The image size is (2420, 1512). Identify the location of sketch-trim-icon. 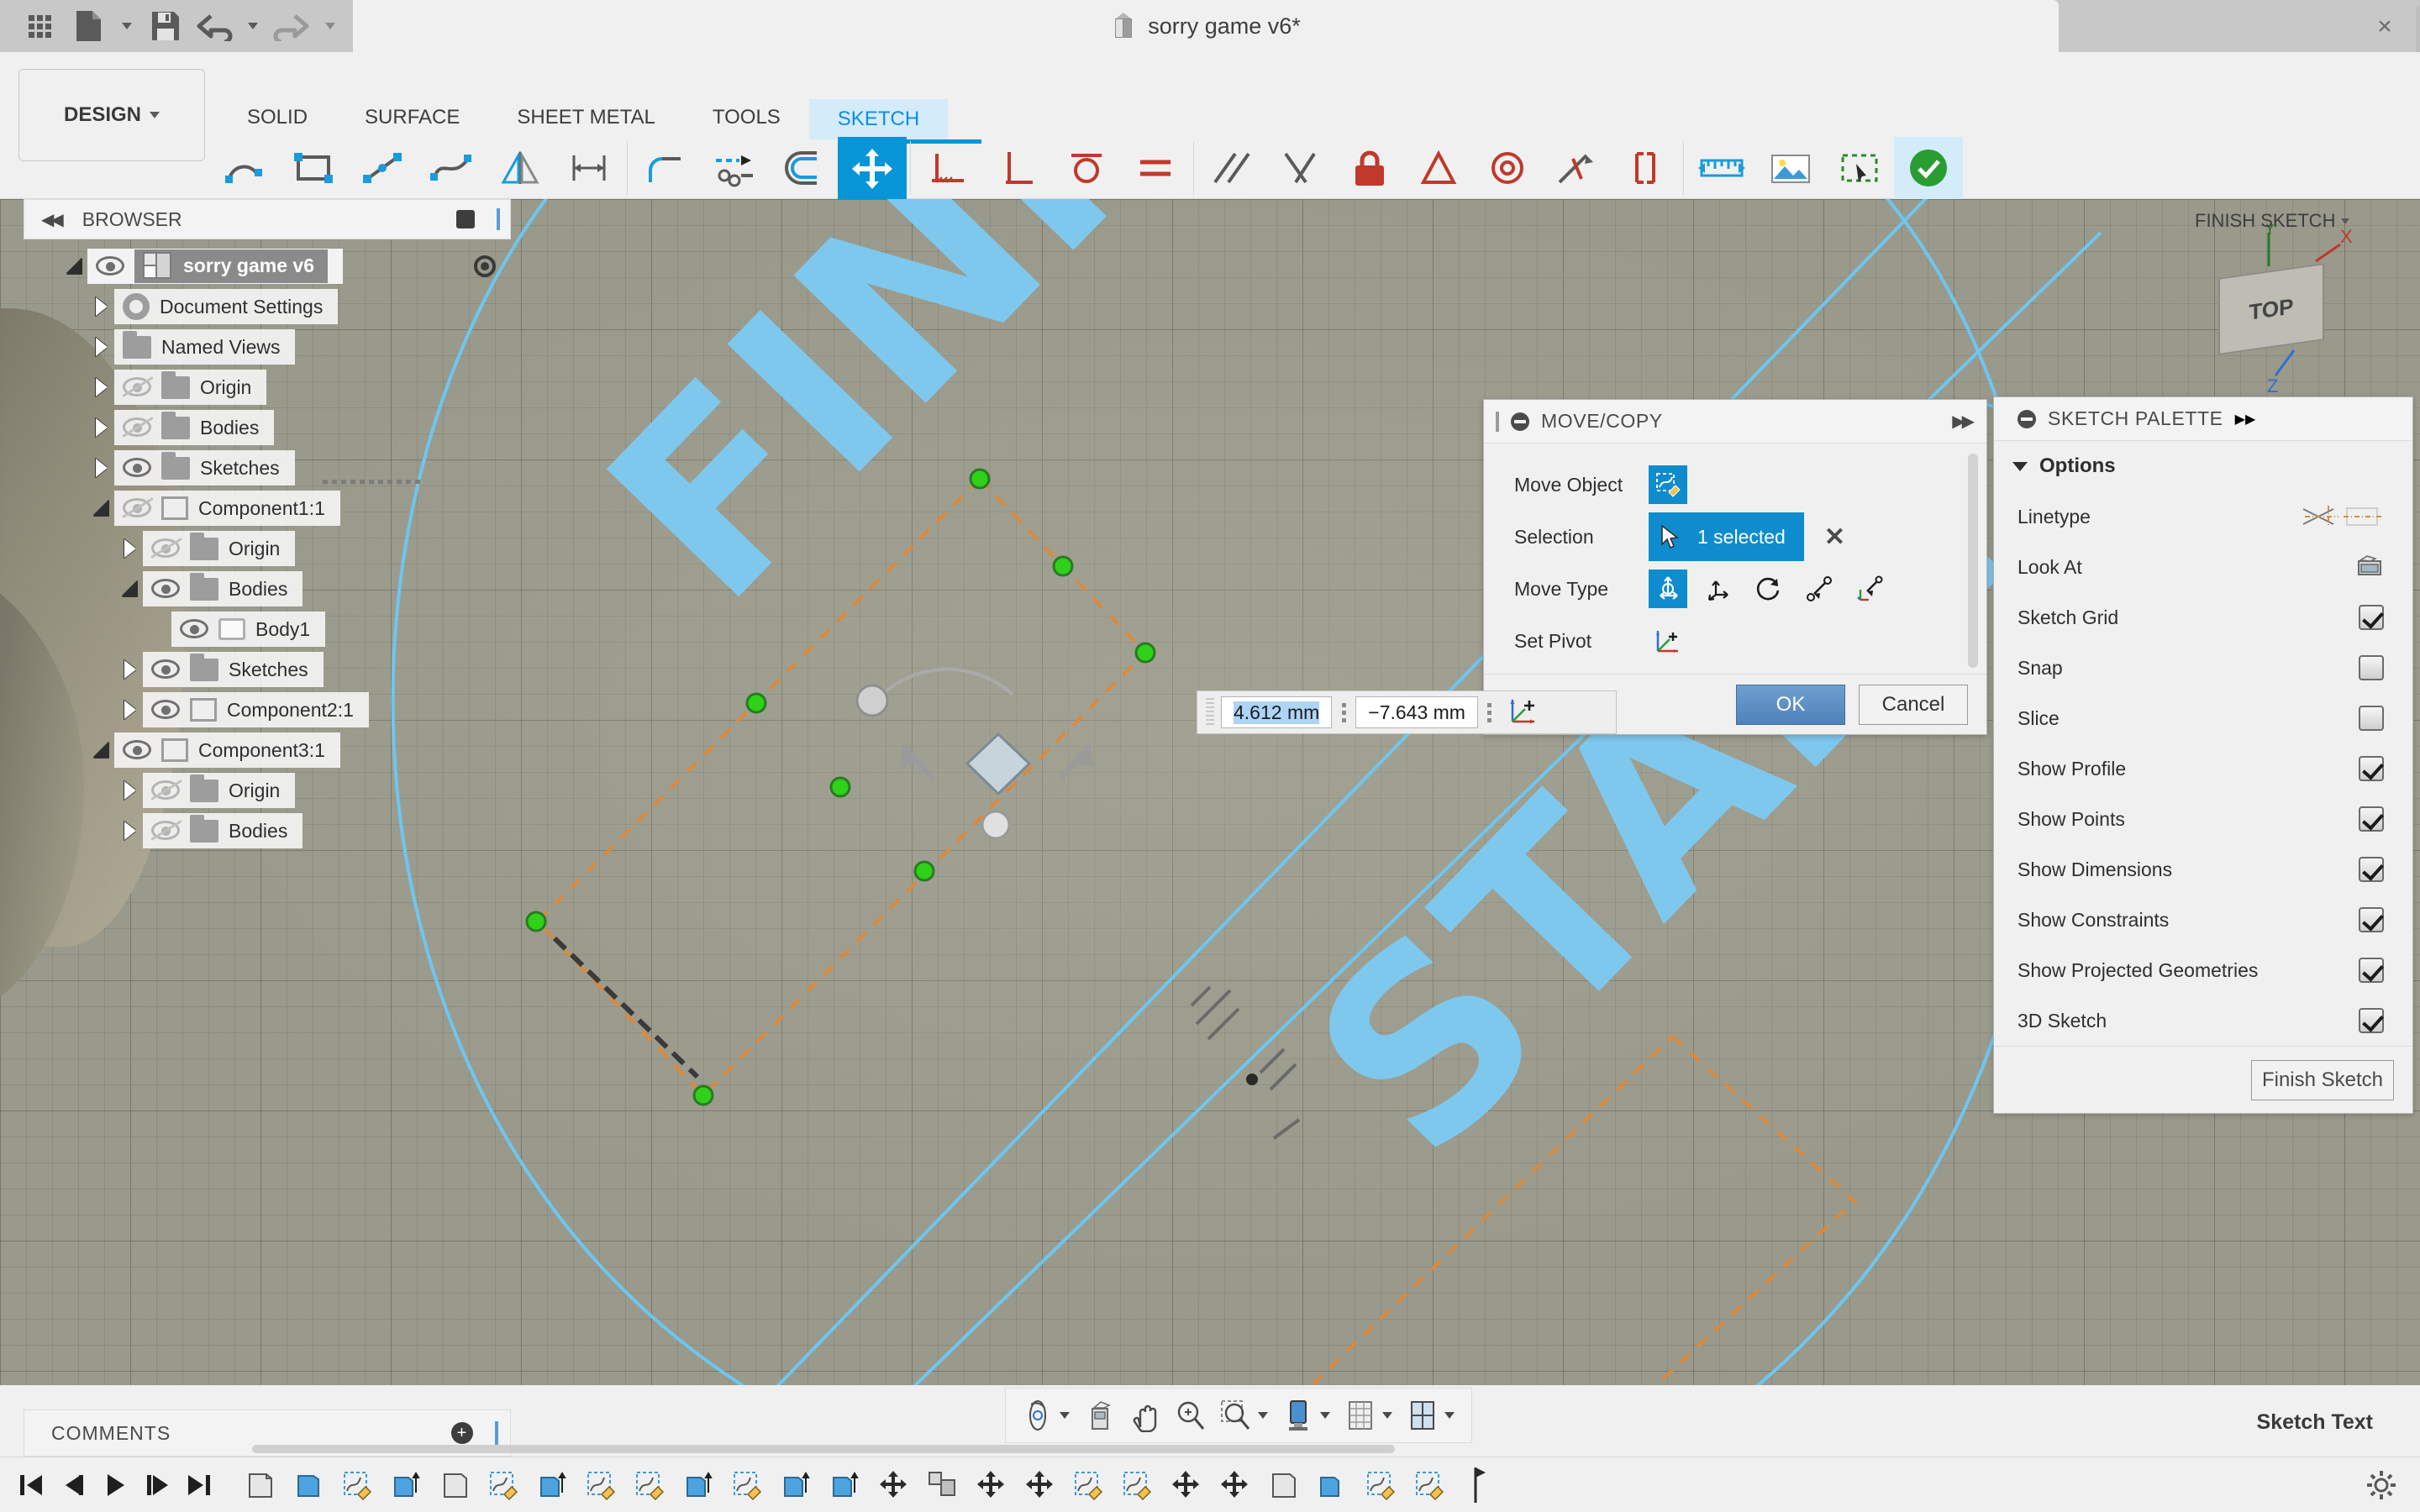
(734, 168).